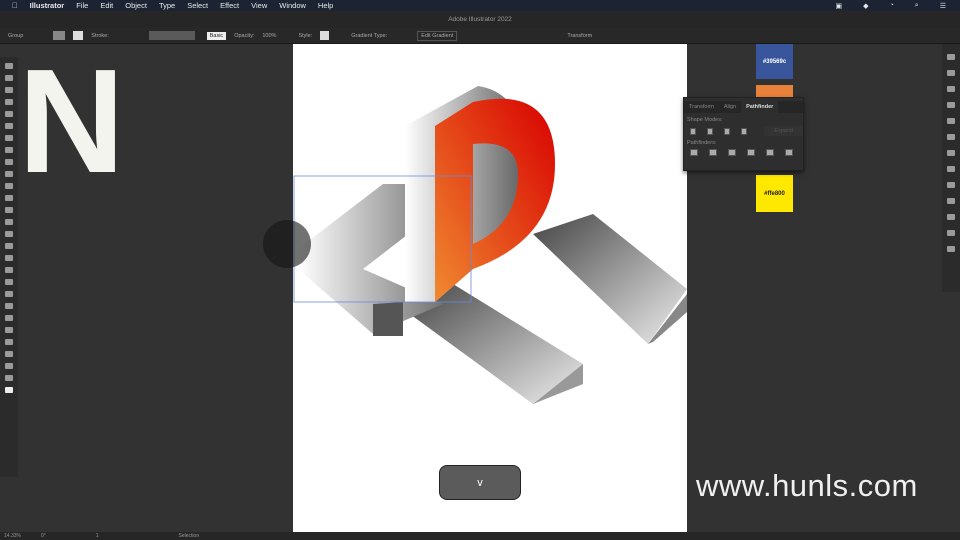  Describe the element at coordinates (865, 6) in the screenshot. I see `dropbox-icon: ◆` at that location.